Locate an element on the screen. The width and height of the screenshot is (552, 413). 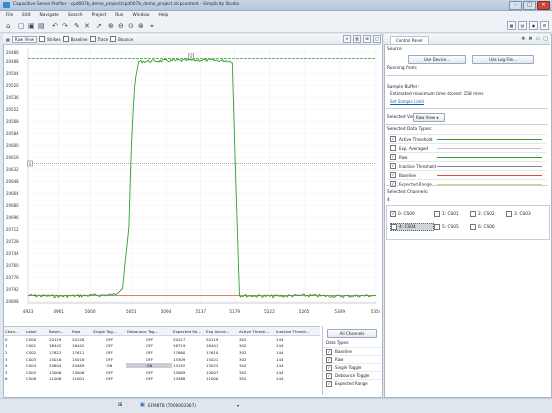
pin-icon: ✖ is located at coordinates (530, 39).